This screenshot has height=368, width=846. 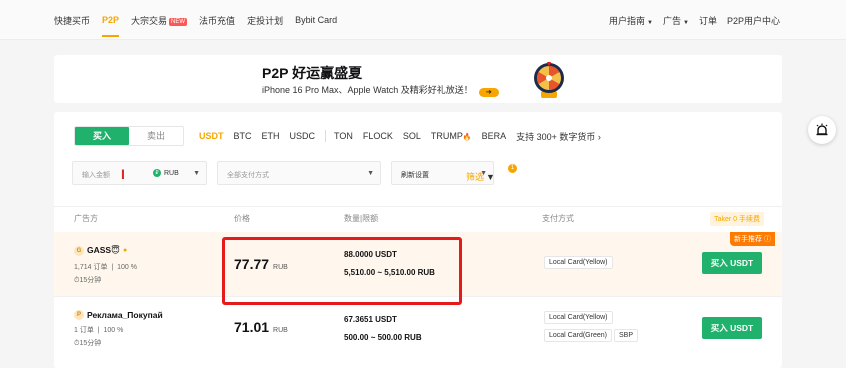 I want to click on price-unit: RUB, so click(x=280, y=330).